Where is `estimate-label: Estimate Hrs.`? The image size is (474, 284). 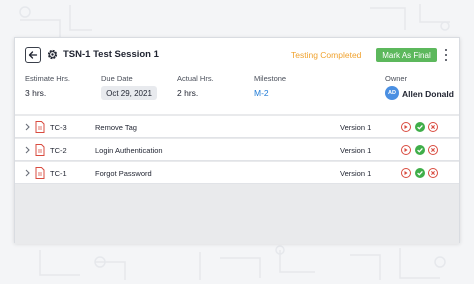
estimate-label: Estimate Hrs. is located at coordinates (48, 78).